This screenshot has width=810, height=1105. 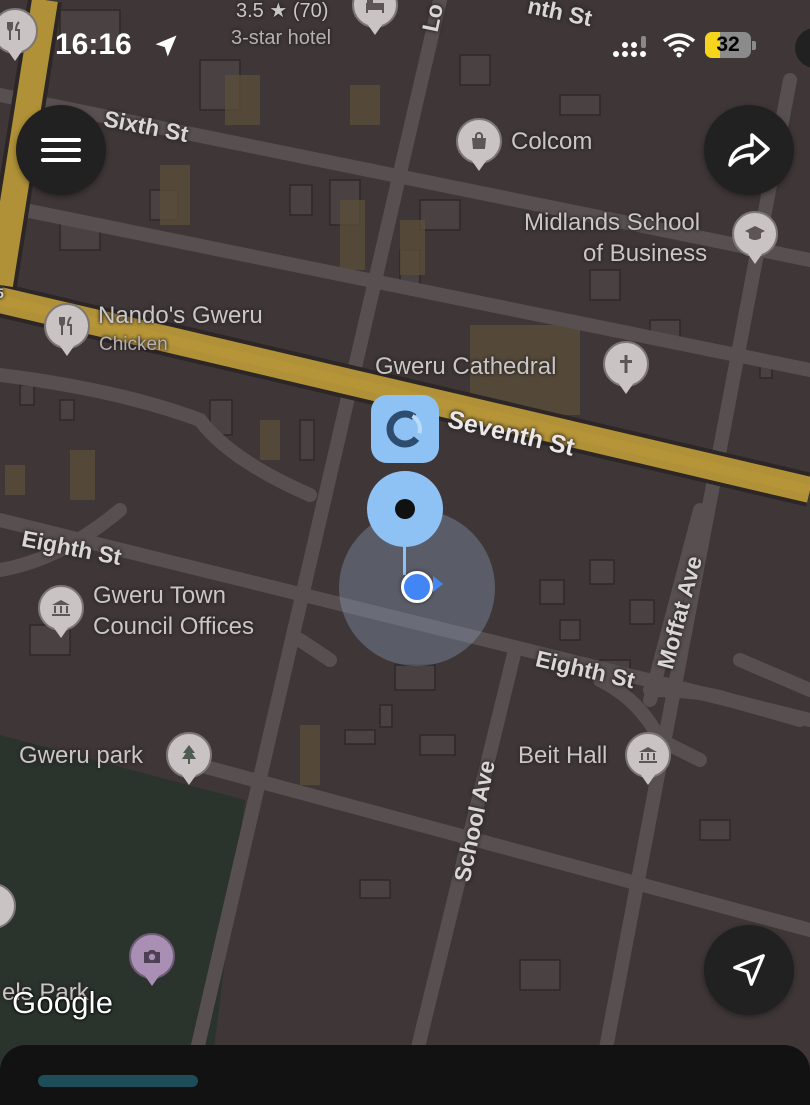 I want to click on battery-percentage: 32, so click(x=728, y=44).